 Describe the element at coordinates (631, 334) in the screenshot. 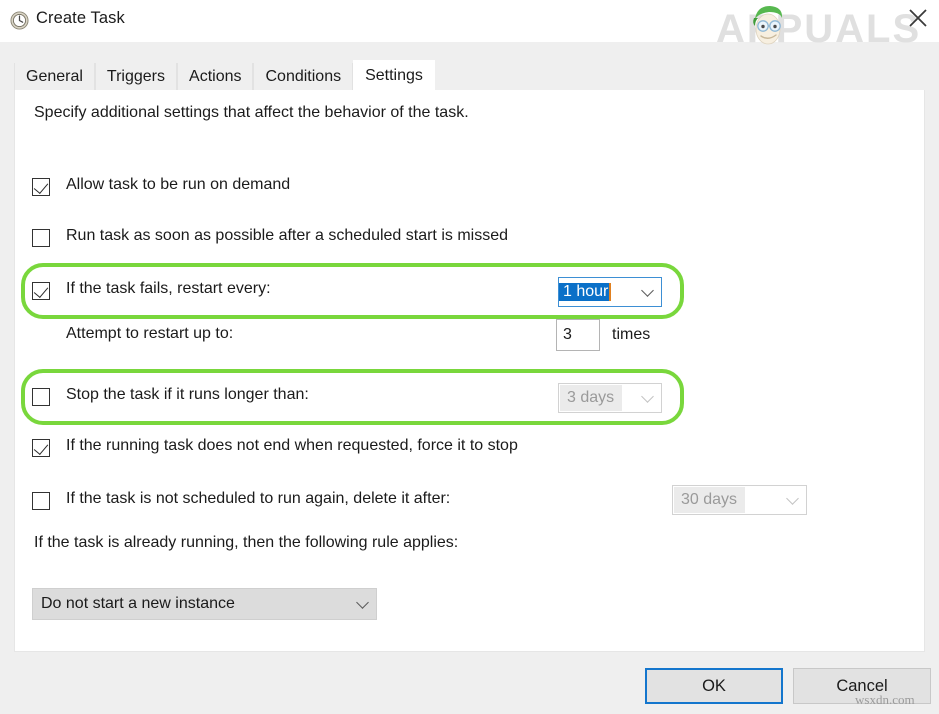

I see `label-restart-attempts-suffix: times` at that location.